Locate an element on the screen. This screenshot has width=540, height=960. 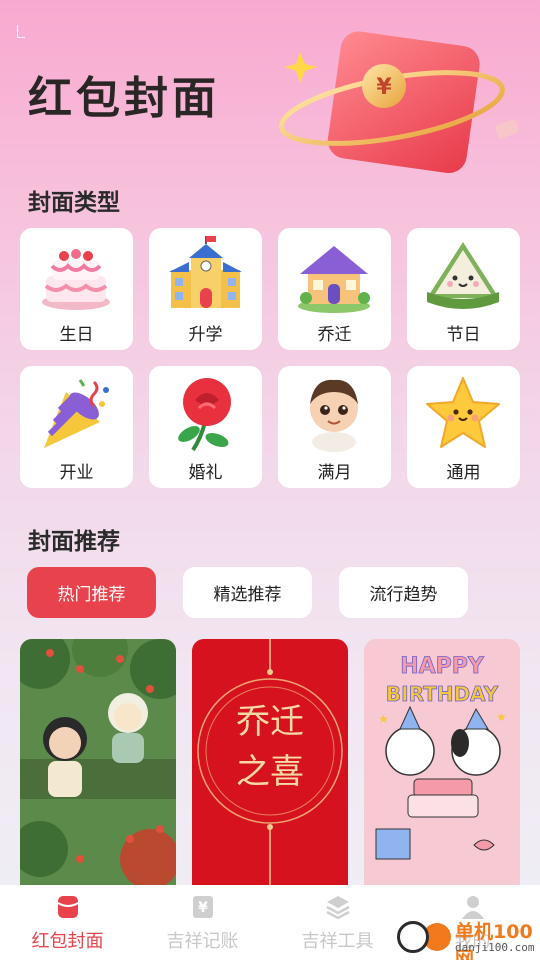
tab-trending: 流行趋势 is located at coordinates (403, 592).